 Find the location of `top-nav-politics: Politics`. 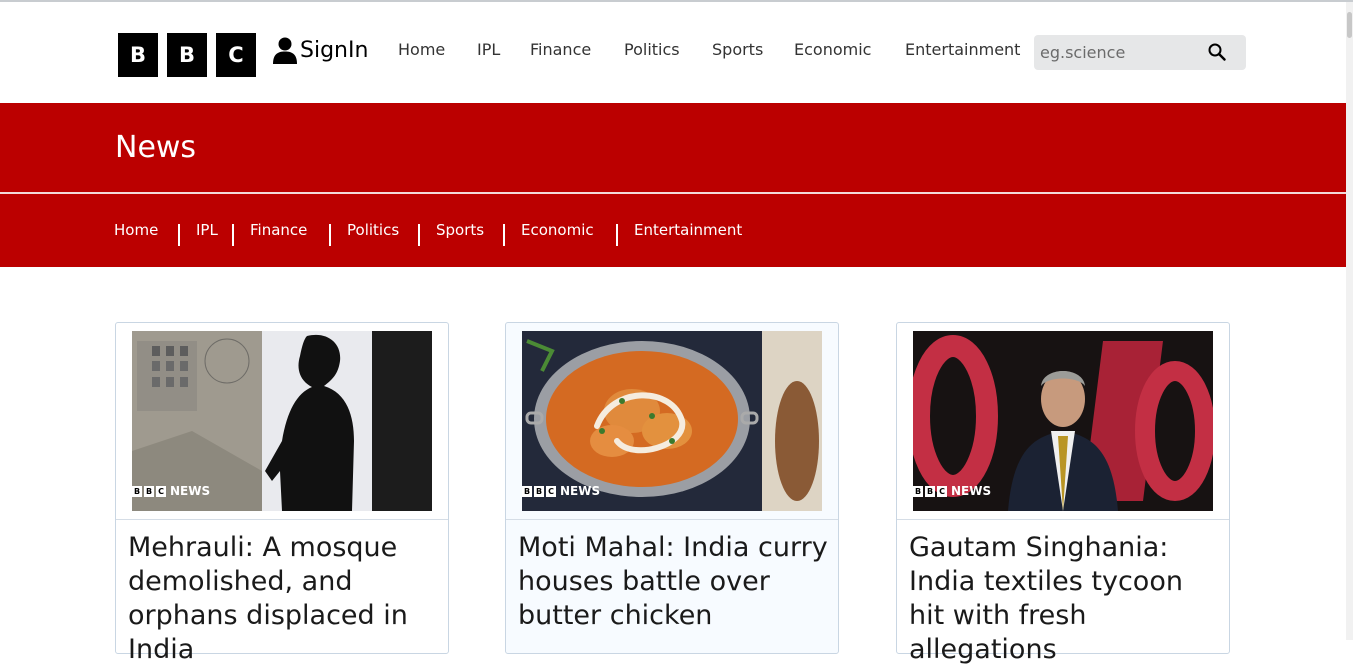

top-nav-politics: Politics is located at coordinates (652, 49).